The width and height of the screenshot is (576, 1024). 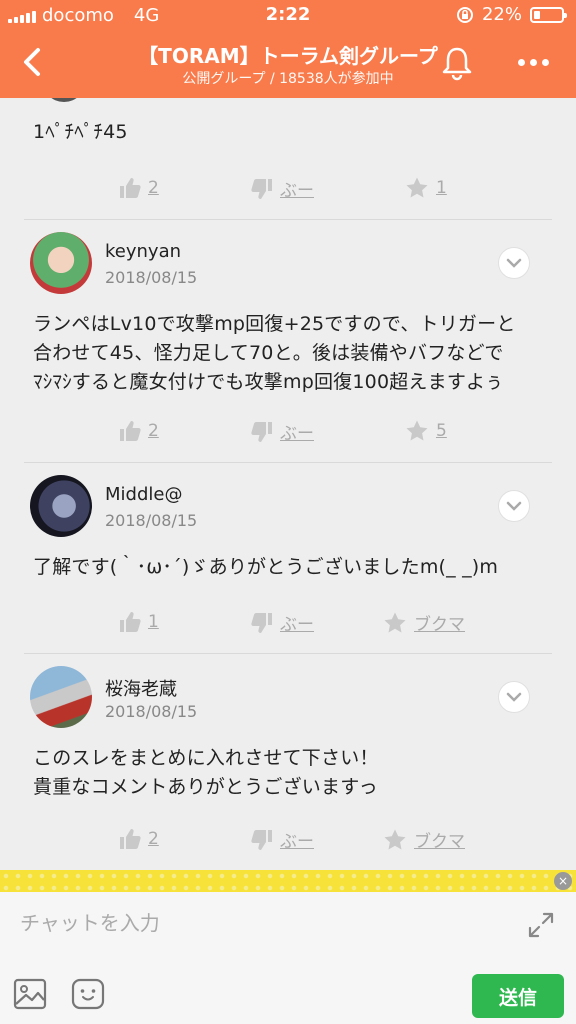 I want to click on image-icon, so click(x=30, y=994).